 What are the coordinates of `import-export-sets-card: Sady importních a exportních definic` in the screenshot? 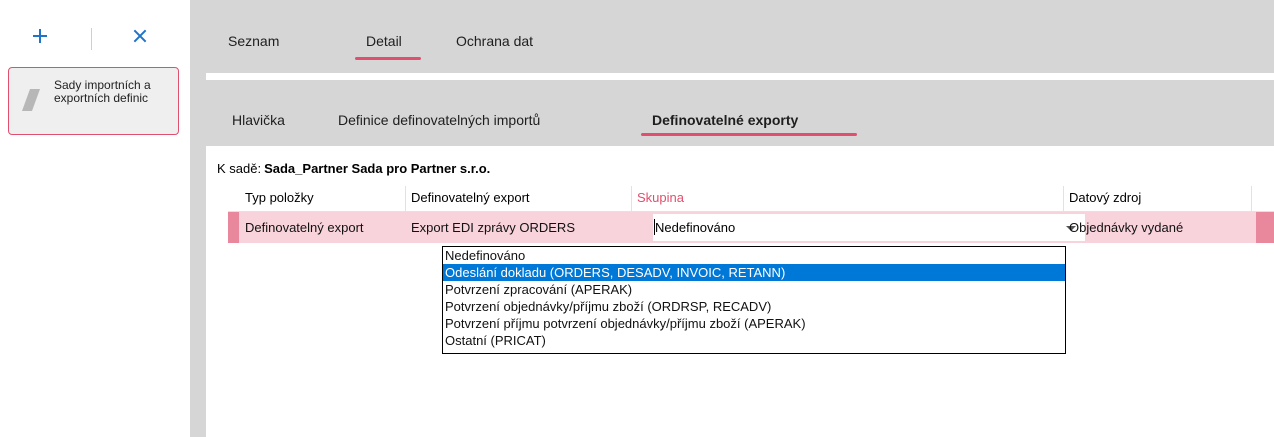 It's located at (93, 101).